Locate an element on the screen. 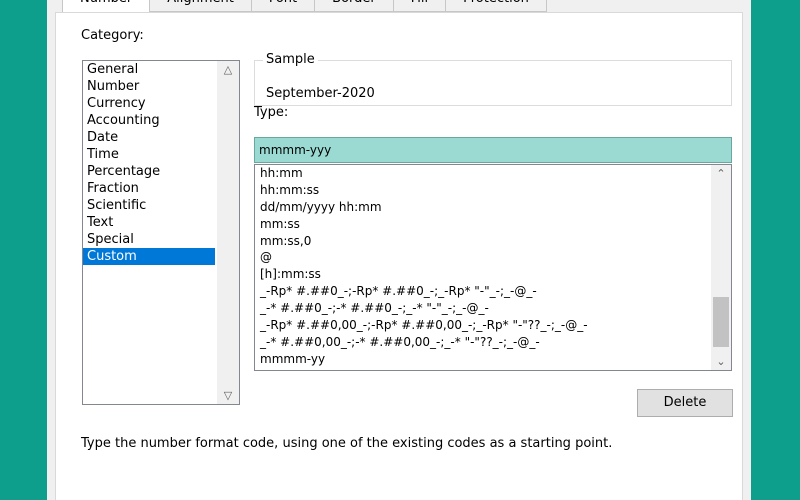 The width and height of the screenshot is (800, 500). category-item-general: General is located at coordinates (149, 69).